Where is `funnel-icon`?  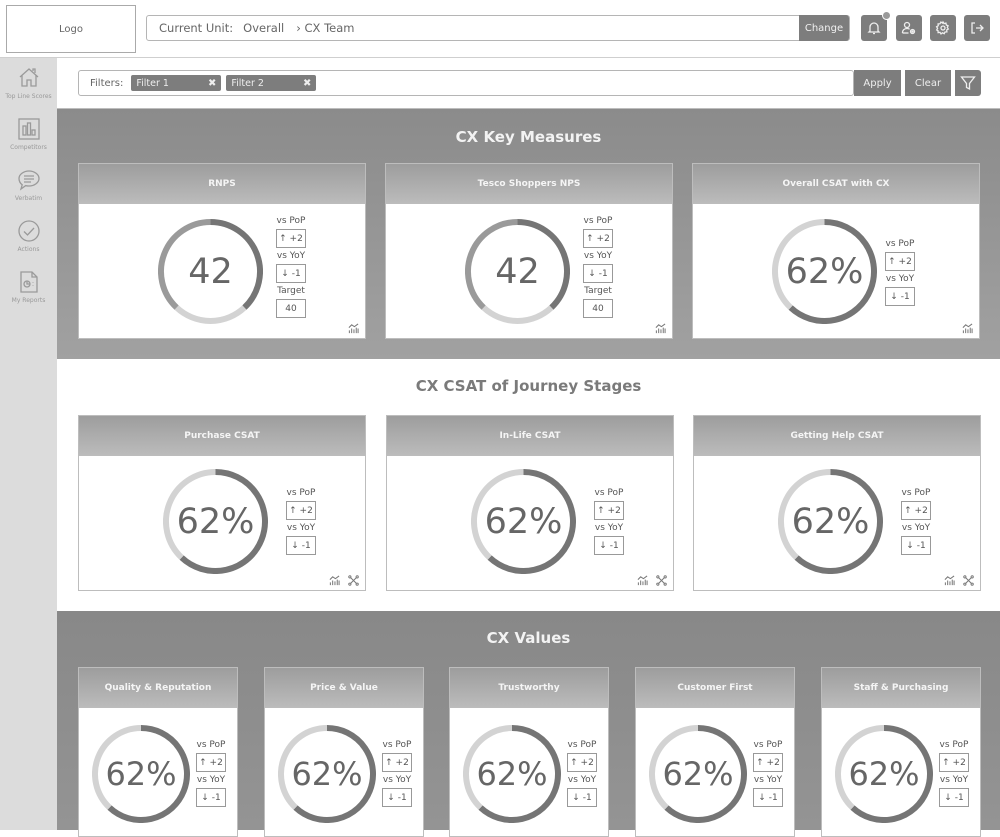
funnel-icon is located at coordinates (968, 83).